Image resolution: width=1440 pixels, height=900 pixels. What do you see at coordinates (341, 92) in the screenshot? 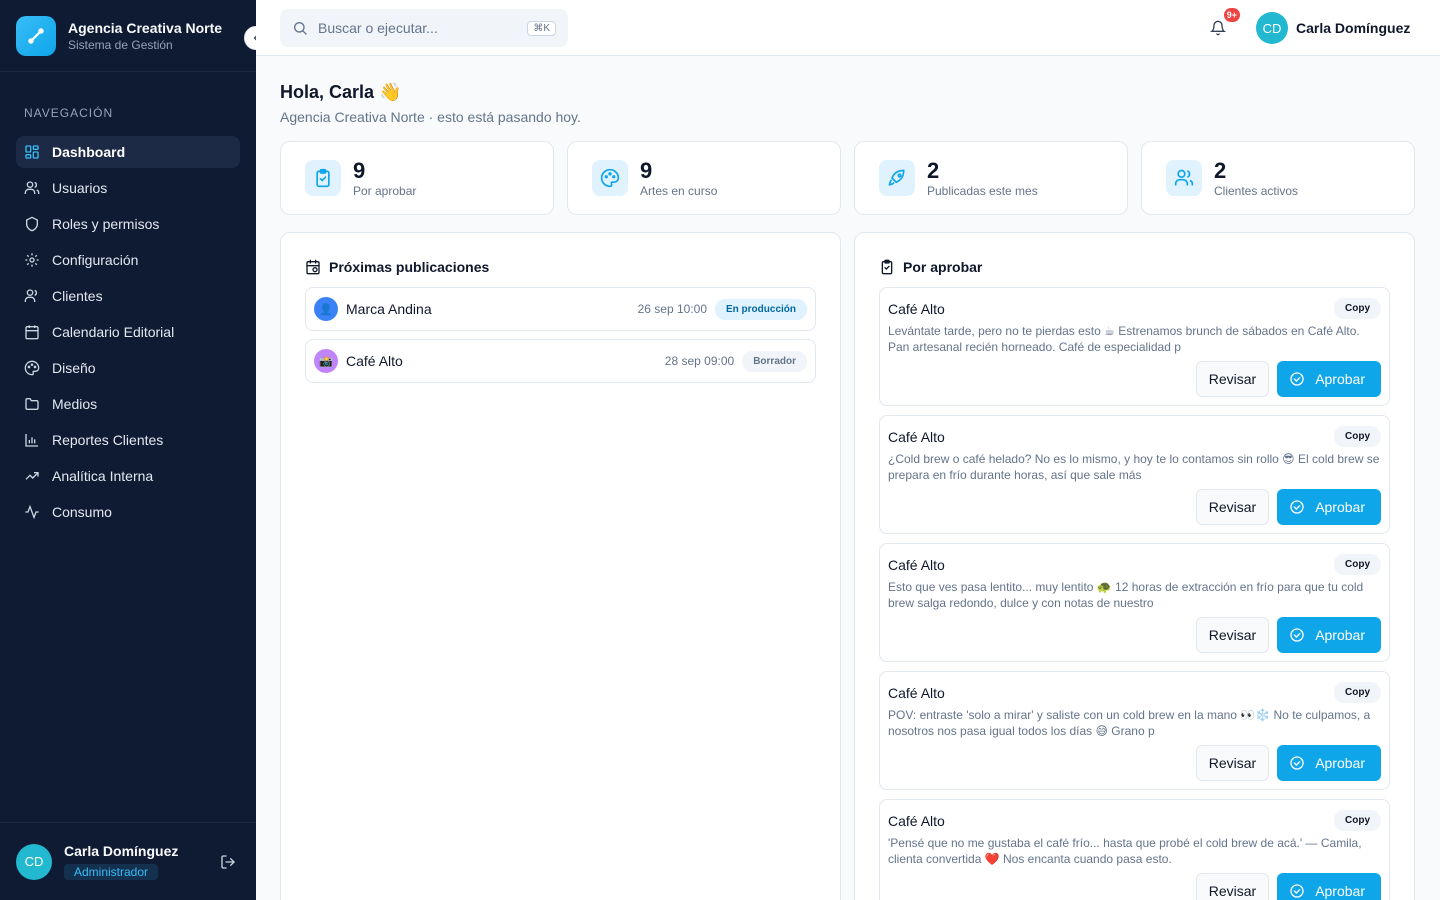
I see `page-title: Hola, Carla 👋` at bounding box center [341, 92].